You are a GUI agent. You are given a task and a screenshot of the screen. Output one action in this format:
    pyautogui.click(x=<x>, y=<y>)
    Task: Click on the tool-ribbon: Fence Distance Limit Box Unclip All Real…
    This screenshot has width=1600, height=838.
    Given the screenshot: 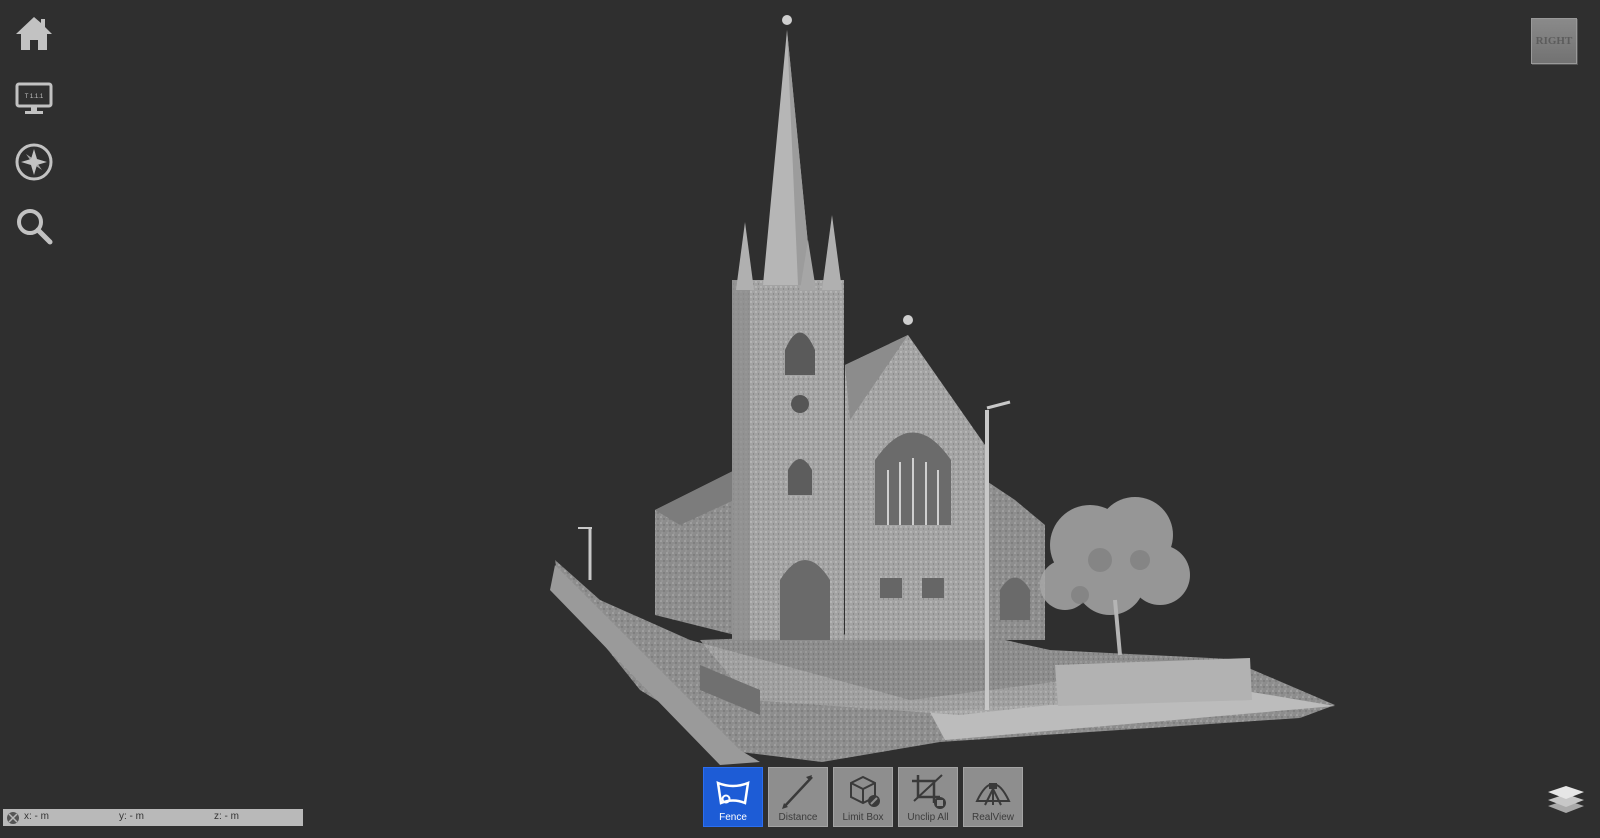 What is the action you would take?
    pyautogui.click(x=863, y=797)
    